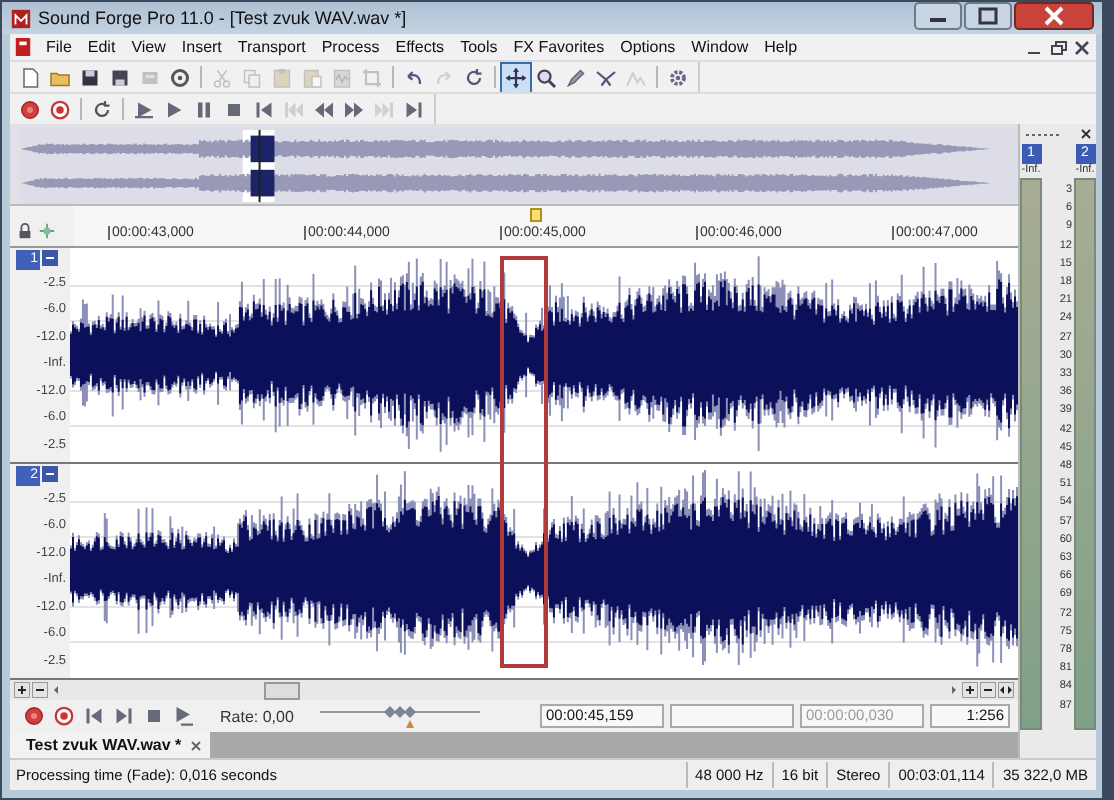  I want to click on search-icon, so click(546, 77).